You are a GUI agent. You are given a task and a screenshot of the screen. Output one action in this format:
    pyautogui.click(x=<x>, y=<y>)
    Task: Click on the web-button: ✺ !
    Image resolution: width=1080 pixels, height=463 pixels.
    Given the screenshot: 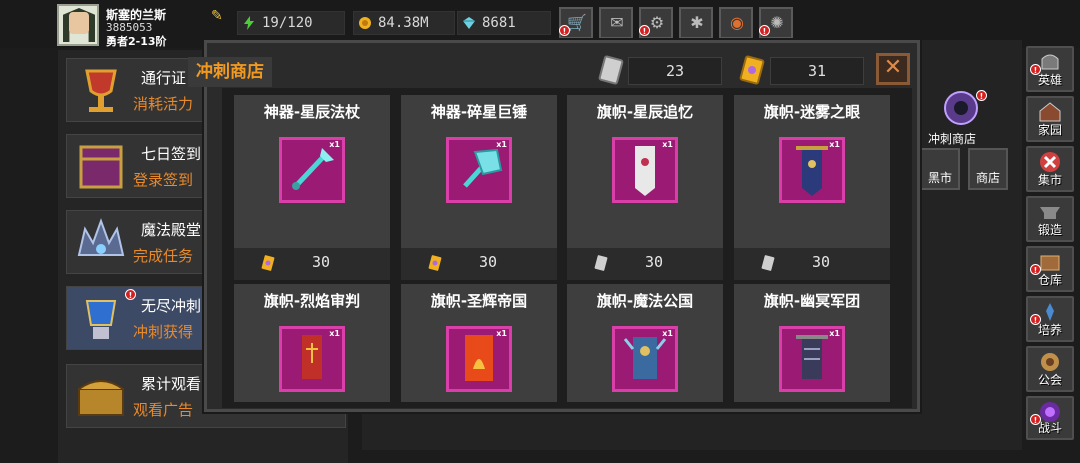 What is the action you would take?
    pyautogui.click(x=776, y=23)
    